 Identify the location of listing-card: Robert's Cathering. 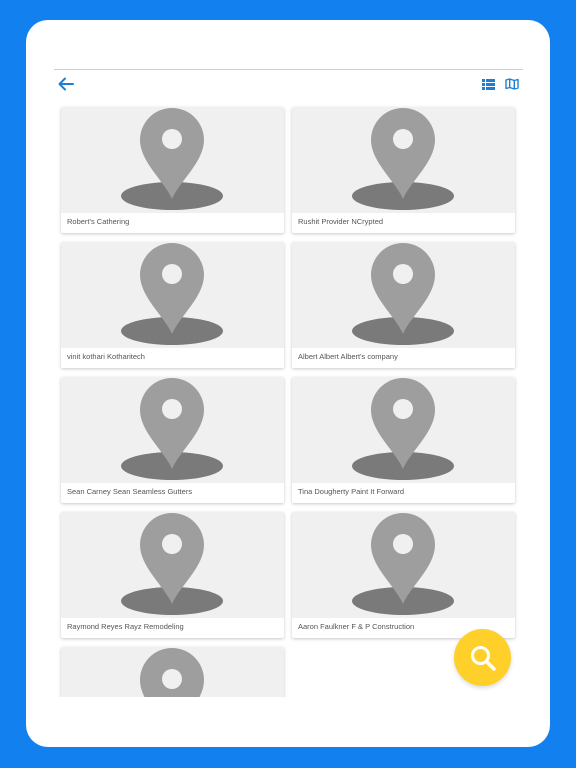
(172, 170).